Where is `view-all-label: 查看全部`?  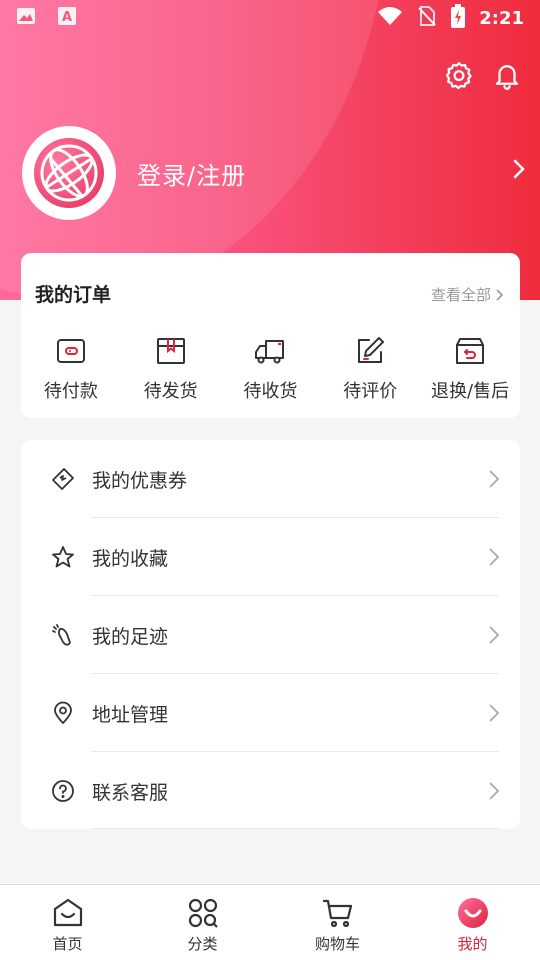 view-all-label: 查看全部 is located at coordinates (460, 295).